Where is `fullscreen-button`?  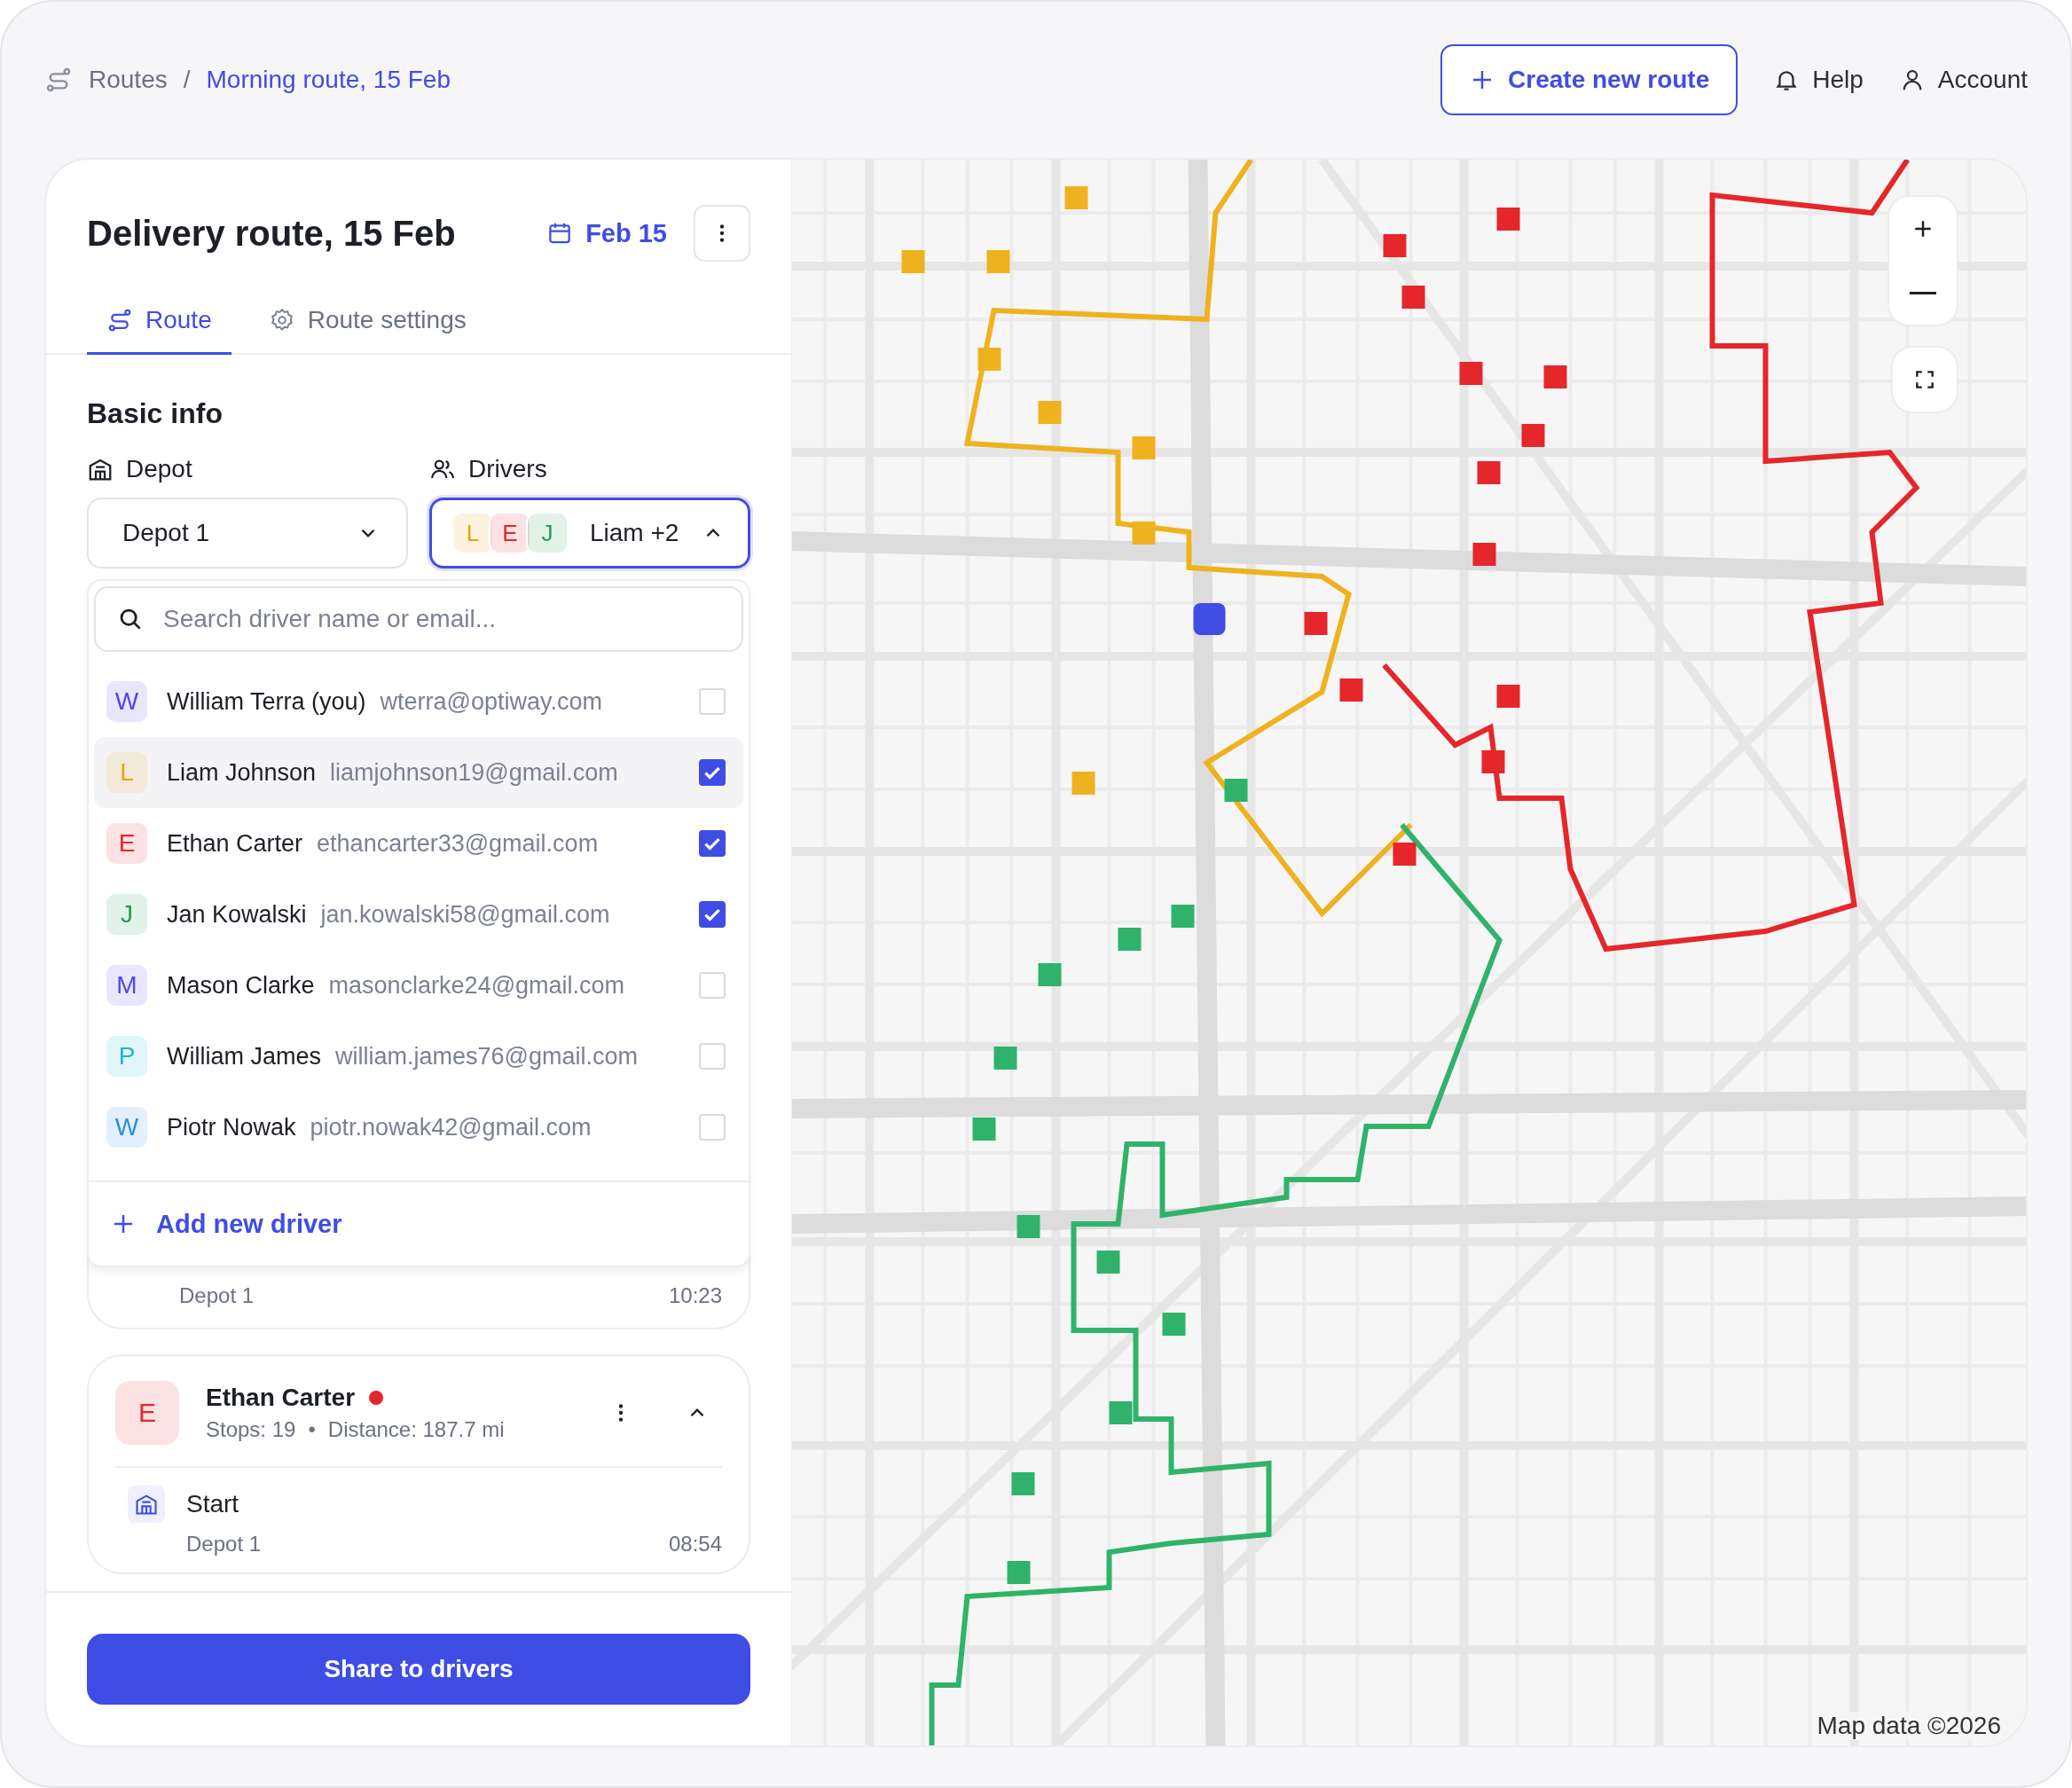
fullscreen-button is located at coordinates (1924, 379).